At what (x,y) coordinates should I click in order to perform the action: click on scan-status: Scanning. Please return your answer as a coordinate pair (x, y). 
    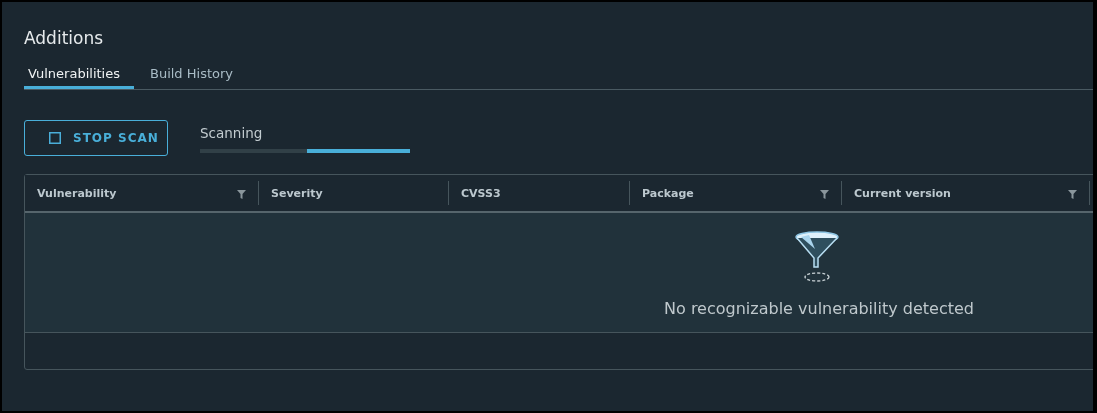
    Looking at the image, I should click on (232, 133).